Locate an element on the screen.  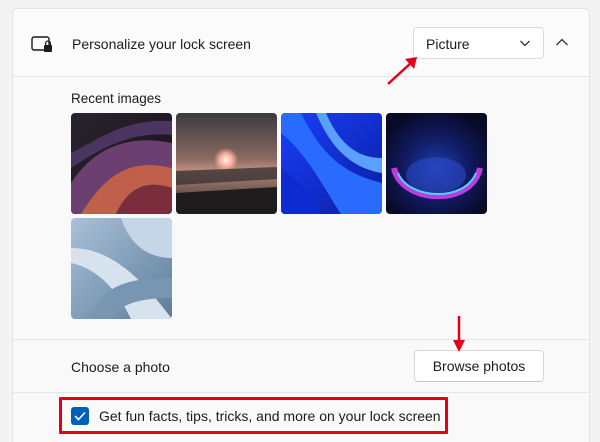
lock-screen-title: Personalize your lock screen is located at coordinates (161, 44).